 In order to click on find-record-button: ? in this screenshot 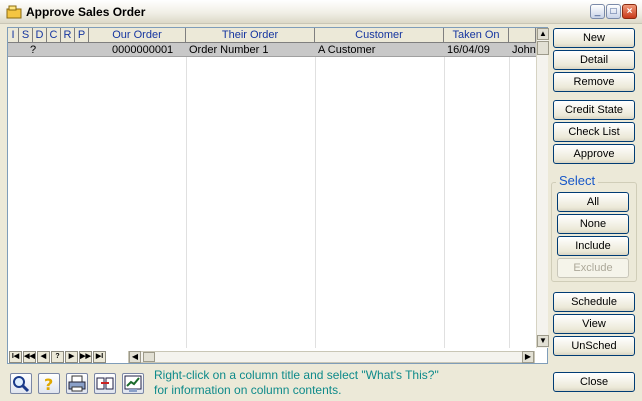, I will do `click(57, 357)`.